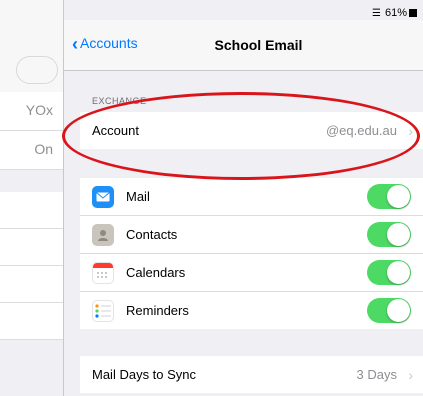 This screenshot has height=396, width=423. Describe the element at coordinates (103, 234) in the screenshot. I see `contacts-icon` at that location.